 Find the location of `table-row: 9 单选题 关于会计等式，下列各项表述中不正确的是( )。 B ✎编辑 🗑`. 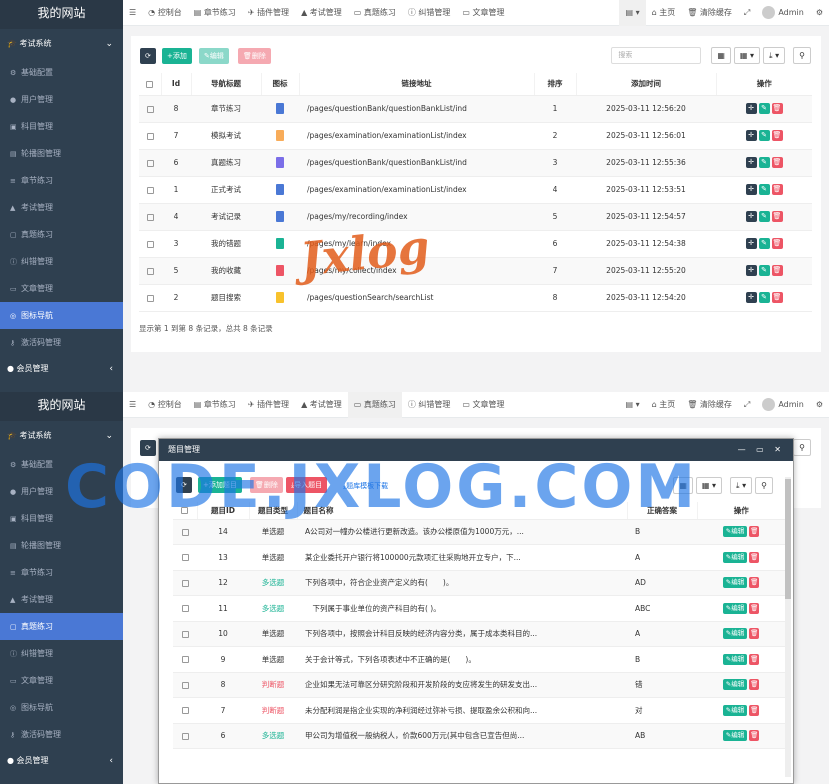

table-row: 9 单选题 关于会计等式，下列各项表述中不正确的是( )。 B ✎编辑 🗑 is located at coordinates (479, 659).